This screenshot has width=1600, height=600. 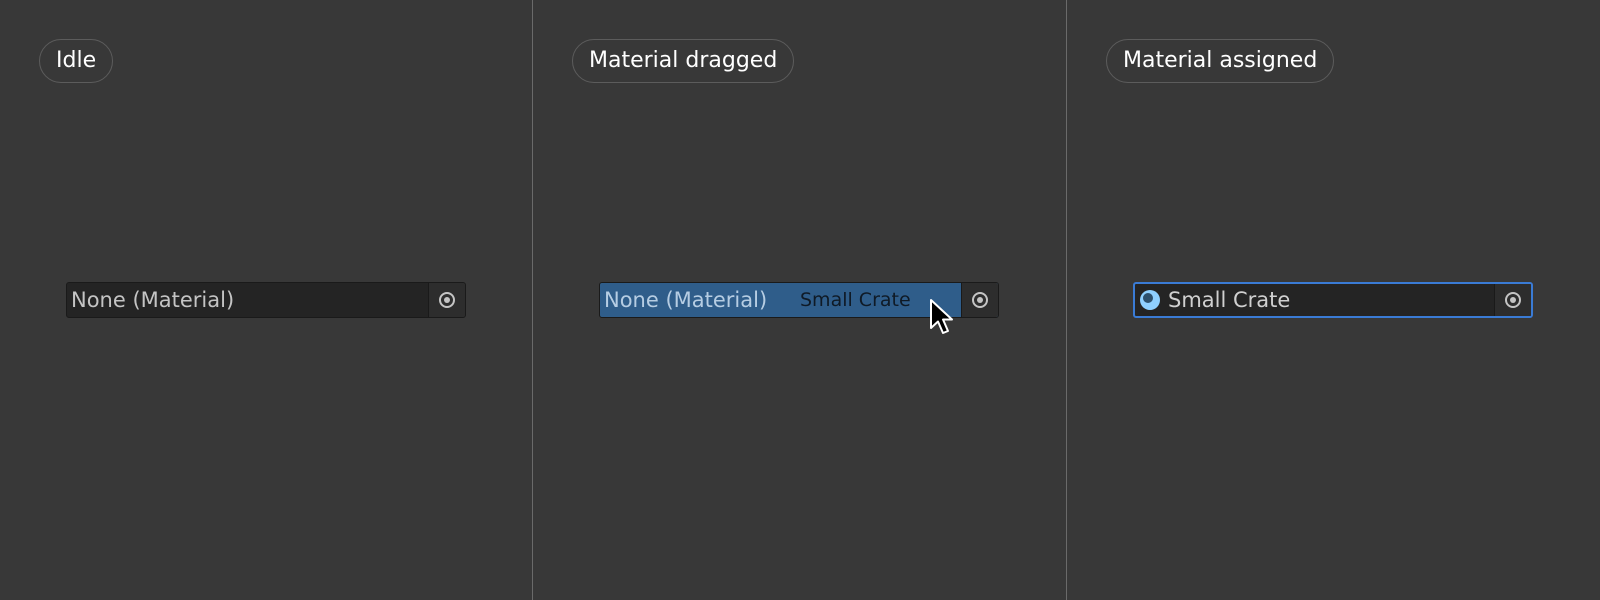 I want to click on material-sphere-icon, so click(x=1150, y=300).